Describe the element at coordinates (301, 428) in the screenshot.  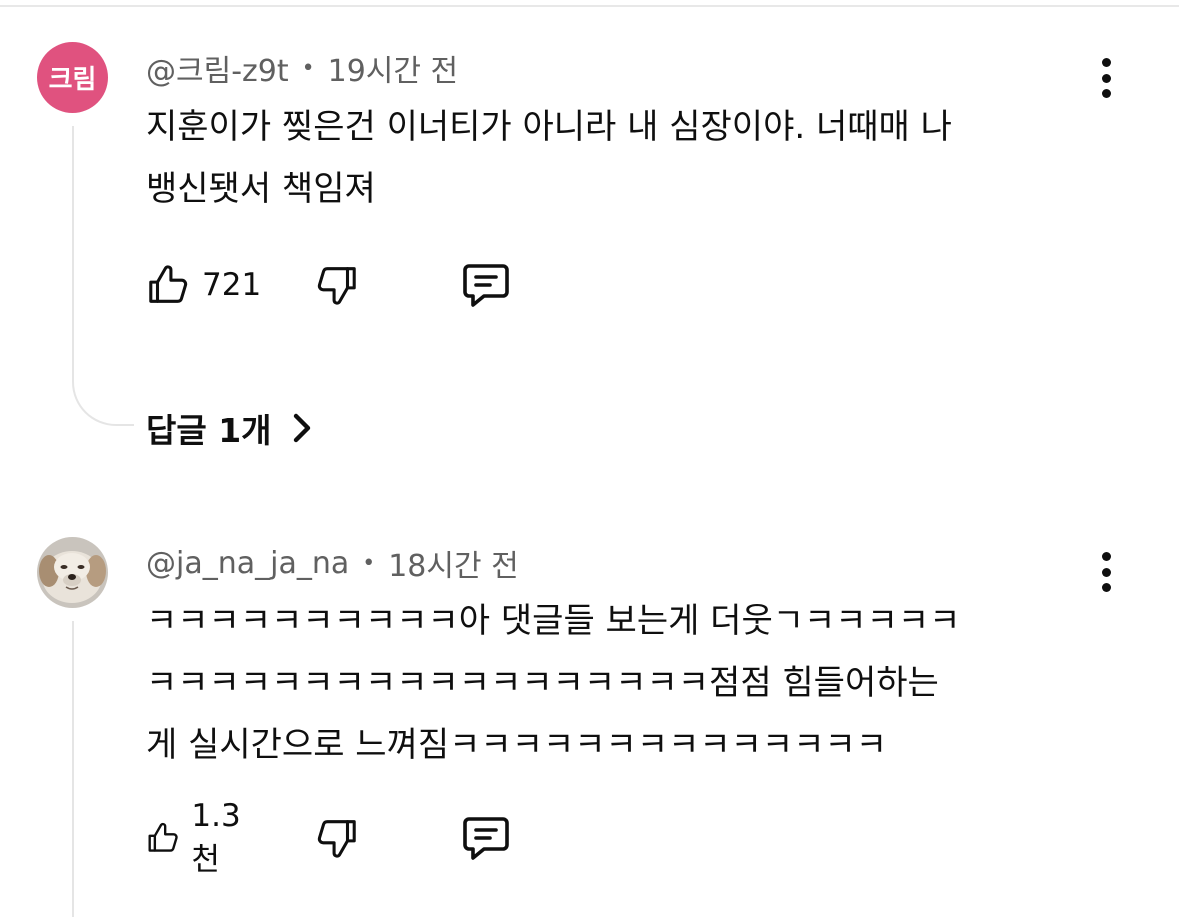
I see `chevron-right-icon` at that location.